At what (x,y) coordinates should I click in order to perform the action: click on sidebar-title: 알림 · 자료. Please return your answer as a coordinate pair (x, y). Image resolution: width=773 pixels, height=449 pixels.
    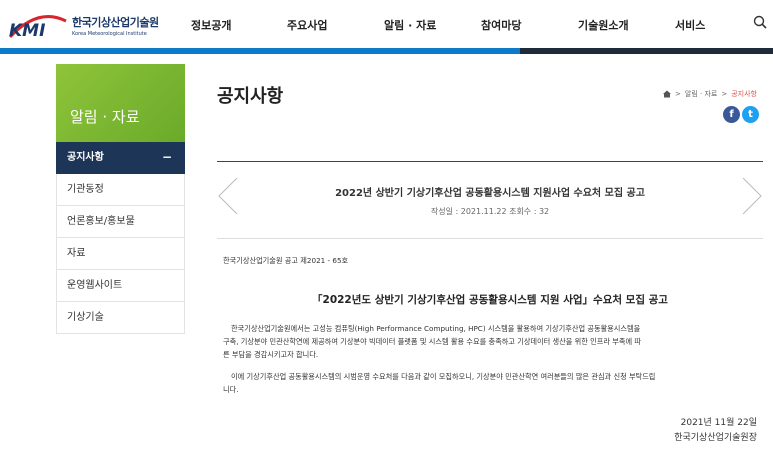
    Looking at the image, I should click on (105, 117).